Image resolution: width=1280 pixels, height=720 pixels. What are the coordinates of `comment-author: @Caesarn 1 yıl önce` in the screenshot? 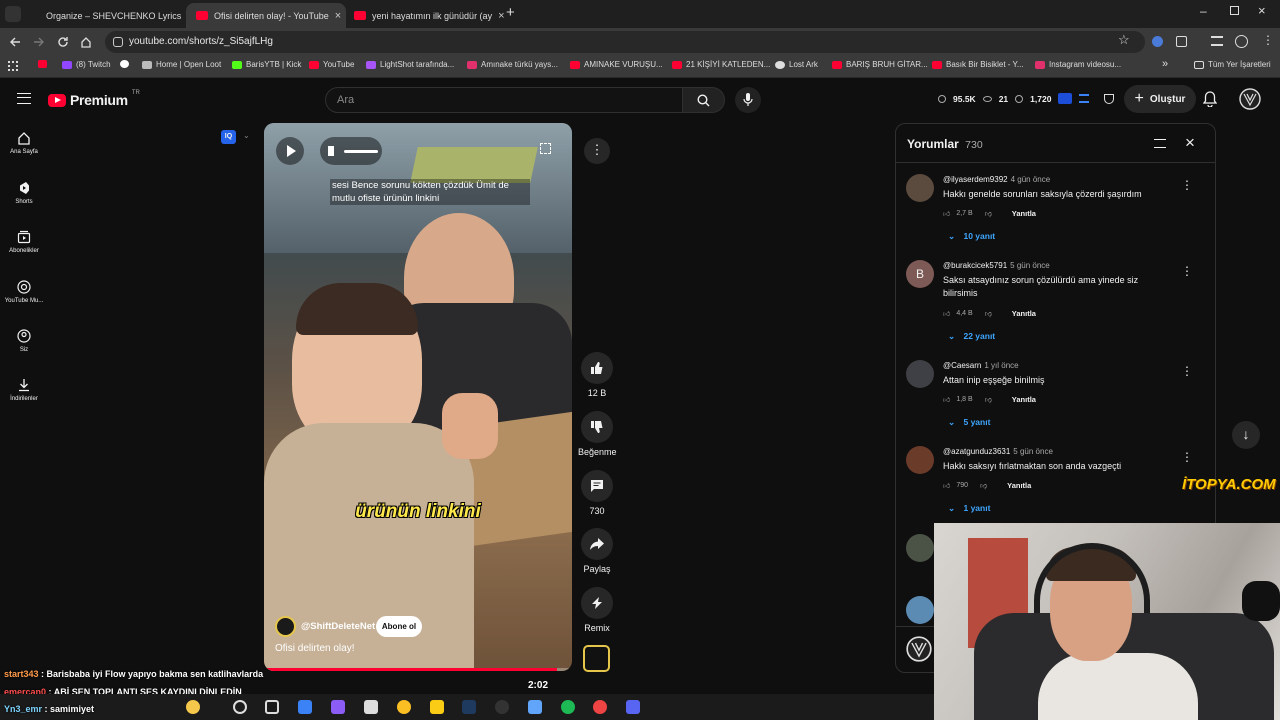 It's located at (981, 365).